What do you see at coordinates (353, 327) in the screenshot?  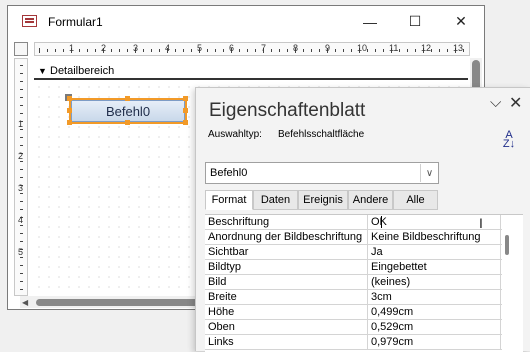 I see `property-row: Oben 0,529cm` at bounding box center [353, 327].